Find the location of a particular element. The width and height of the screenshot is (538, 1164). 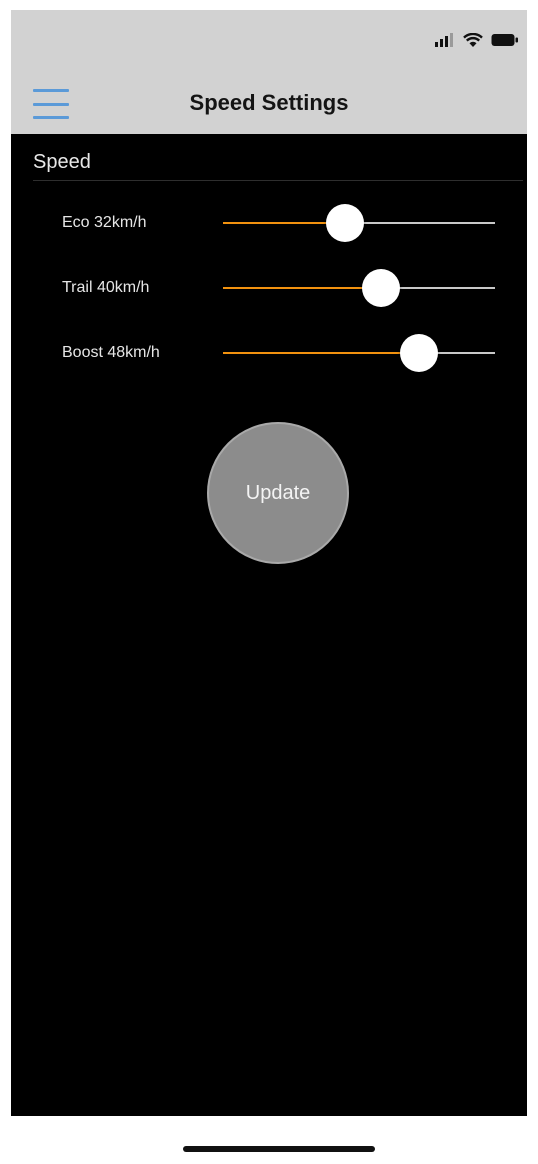

boost-speed-slider is located at coordinates (359, 353).